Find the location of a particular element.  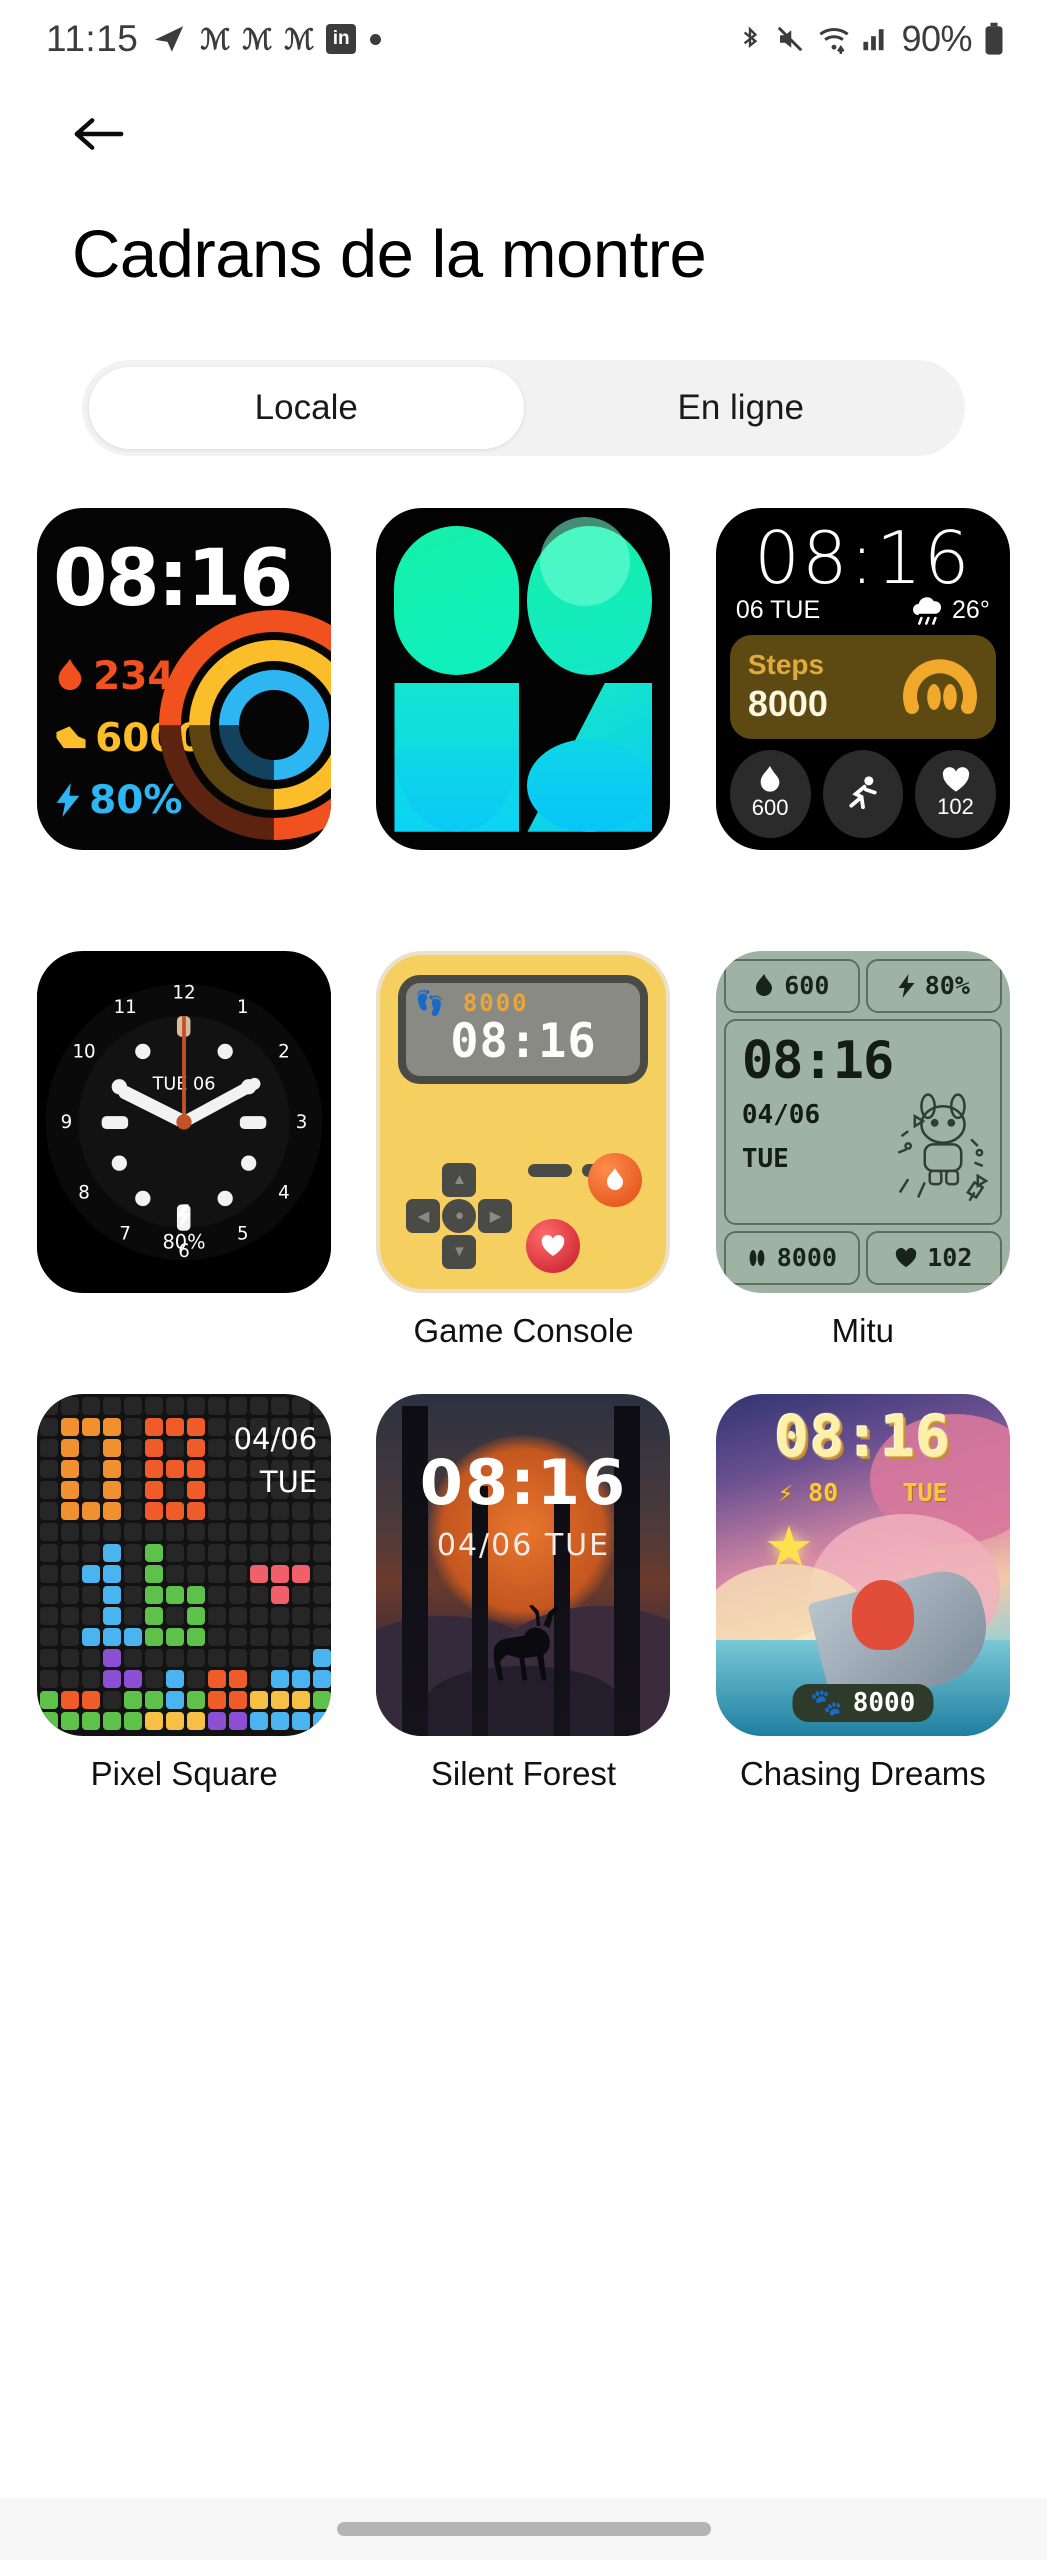

watchface-steps-value: 8000 is located at coordinates (787, 703).